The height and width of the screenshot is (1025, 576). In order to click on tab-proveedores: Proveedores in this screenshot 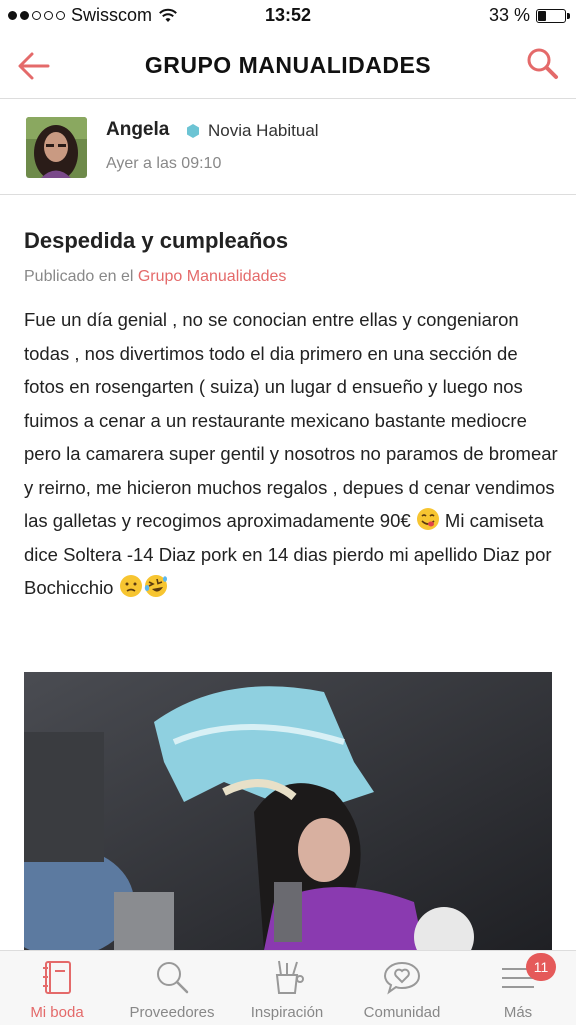, I will do `click(172, 988)`.